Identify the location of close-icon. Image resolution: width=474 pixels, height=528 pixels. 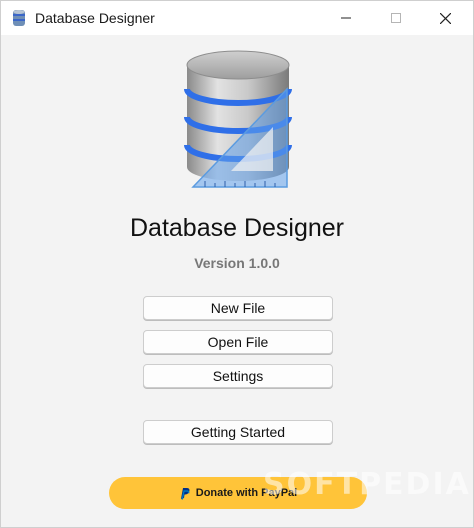
(445, 18).